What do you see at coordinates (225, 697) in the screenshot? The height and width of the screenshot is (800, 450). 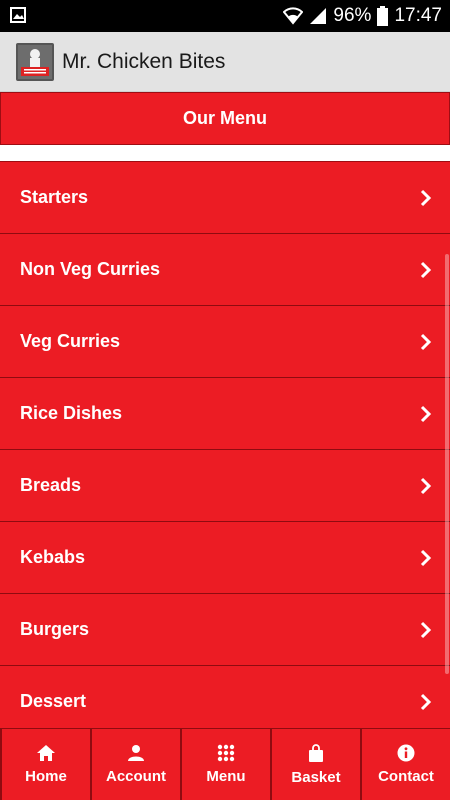 I see `menu-item-dessert: Dessert` at bounding box center [225, 697].